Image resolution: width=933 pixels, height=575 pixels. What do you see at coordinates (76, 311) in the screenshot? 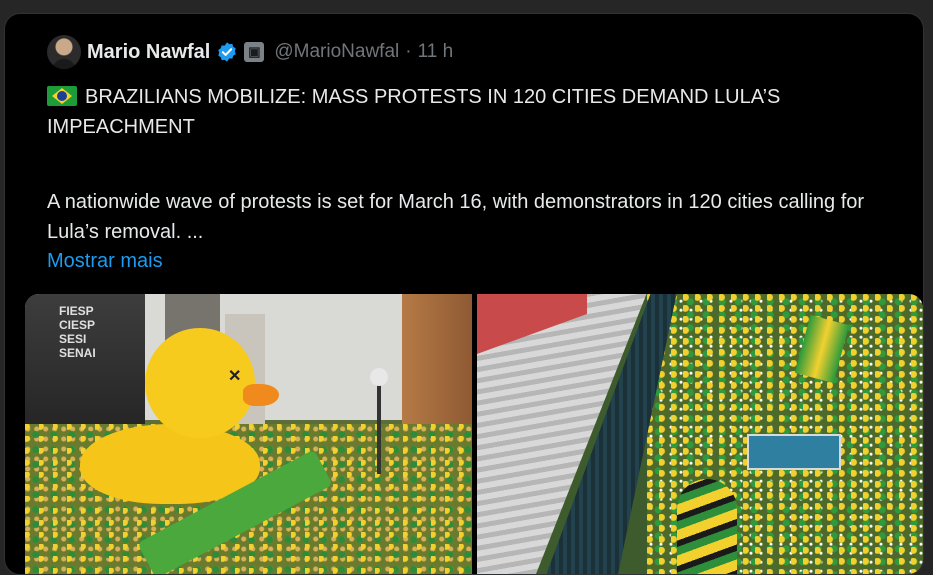
I see `sign-line: FIESP` at bounding box center [76, 311].